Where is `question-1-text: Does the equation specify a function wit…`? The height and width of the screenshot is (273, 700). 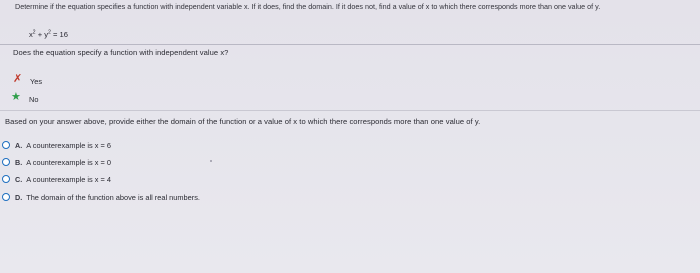 question-1-text: Does the equation specify a function wit… is located at coordinates (121, 52).